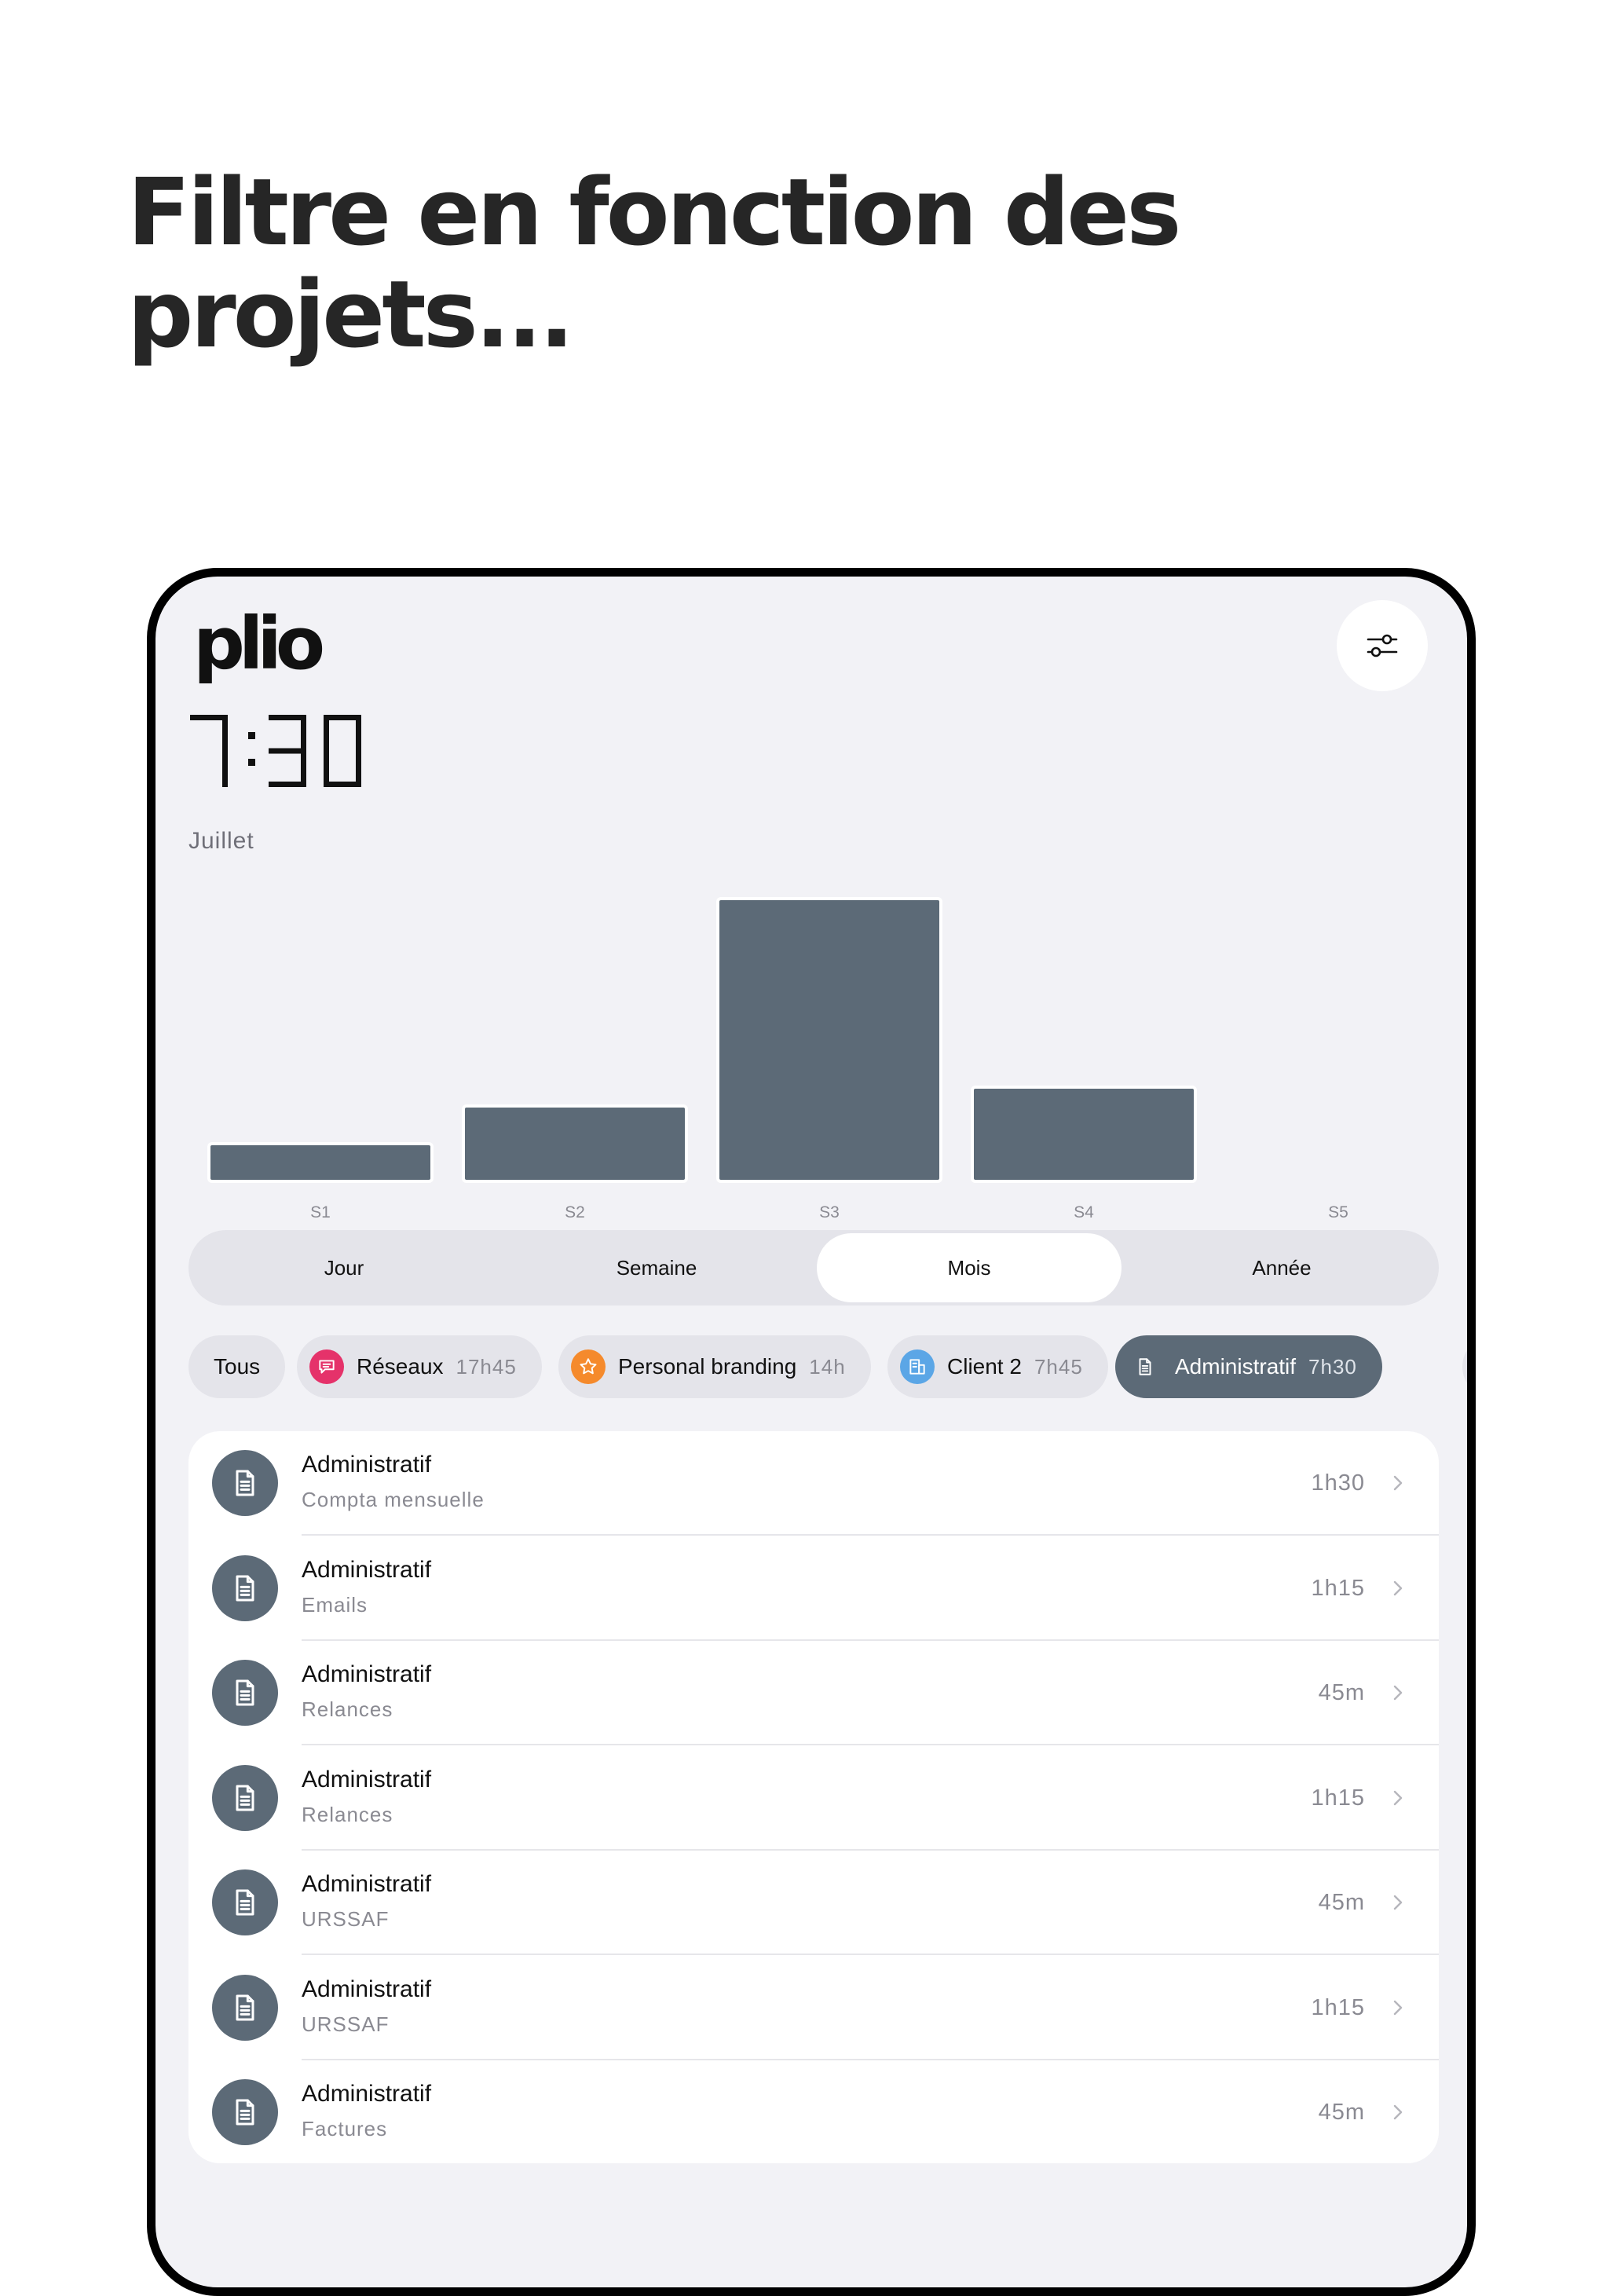  Describe the element at coordinates (813, 1903) in the screenshot. I see `list-item: Administratif URSSAF 45m` at that location.